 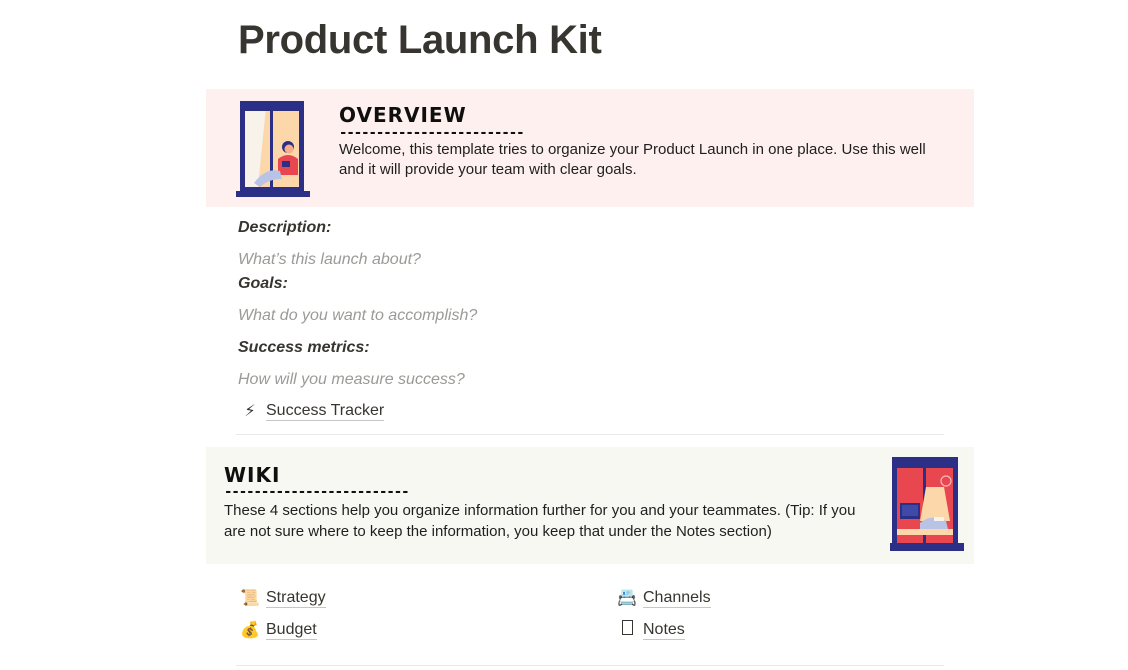 I want to click on overview-heading-underline: -------------------------, so click(x=432, y=133).